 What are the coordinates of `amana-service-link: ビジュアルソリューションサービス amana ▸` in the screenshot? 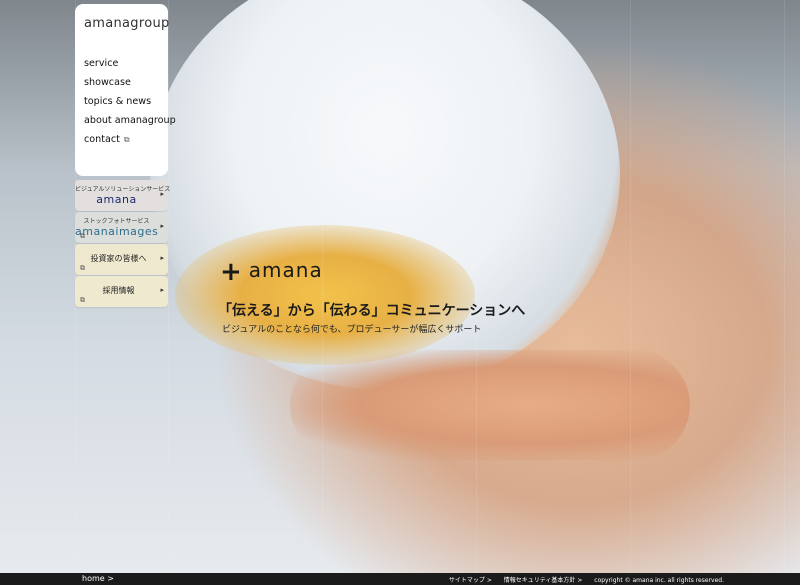 It's located at (123, 195).